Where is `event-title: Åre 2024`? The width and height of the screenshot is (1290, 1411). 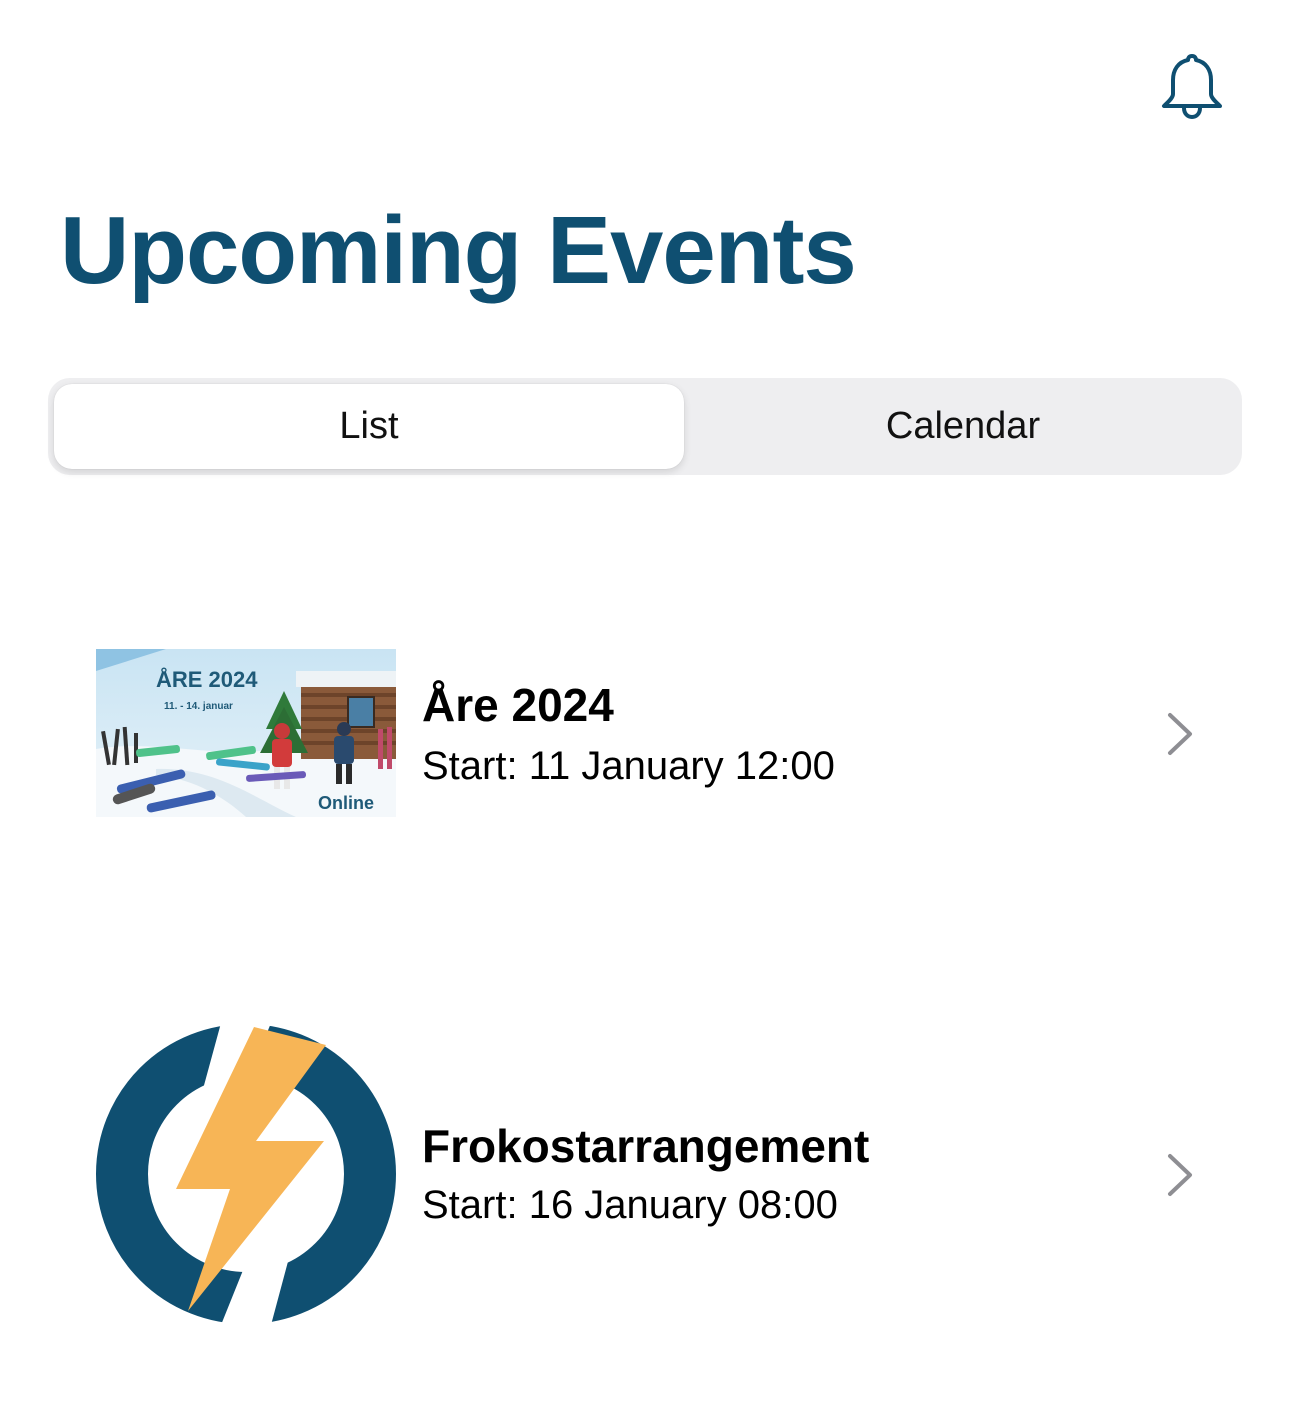
event-title: Åre 2024 is located at coordinates (518, 705).